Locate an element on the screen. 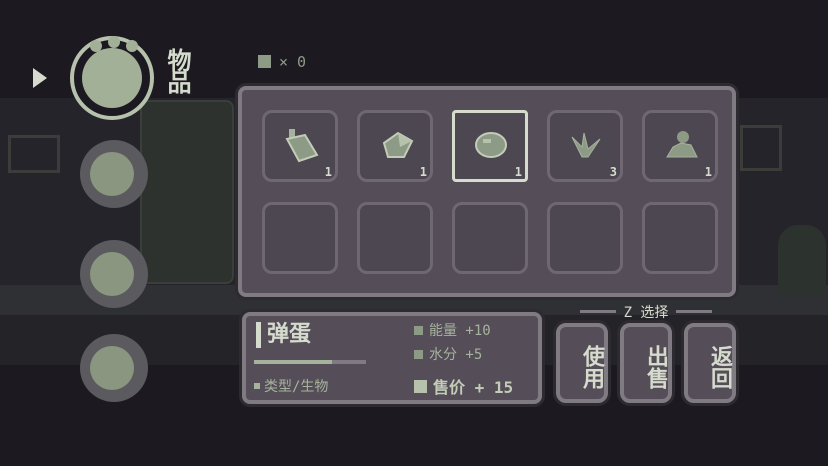 Image resolution: width=828 pixels, height=466 pixels. category-crafting-button is located at coordinates (114, 368).